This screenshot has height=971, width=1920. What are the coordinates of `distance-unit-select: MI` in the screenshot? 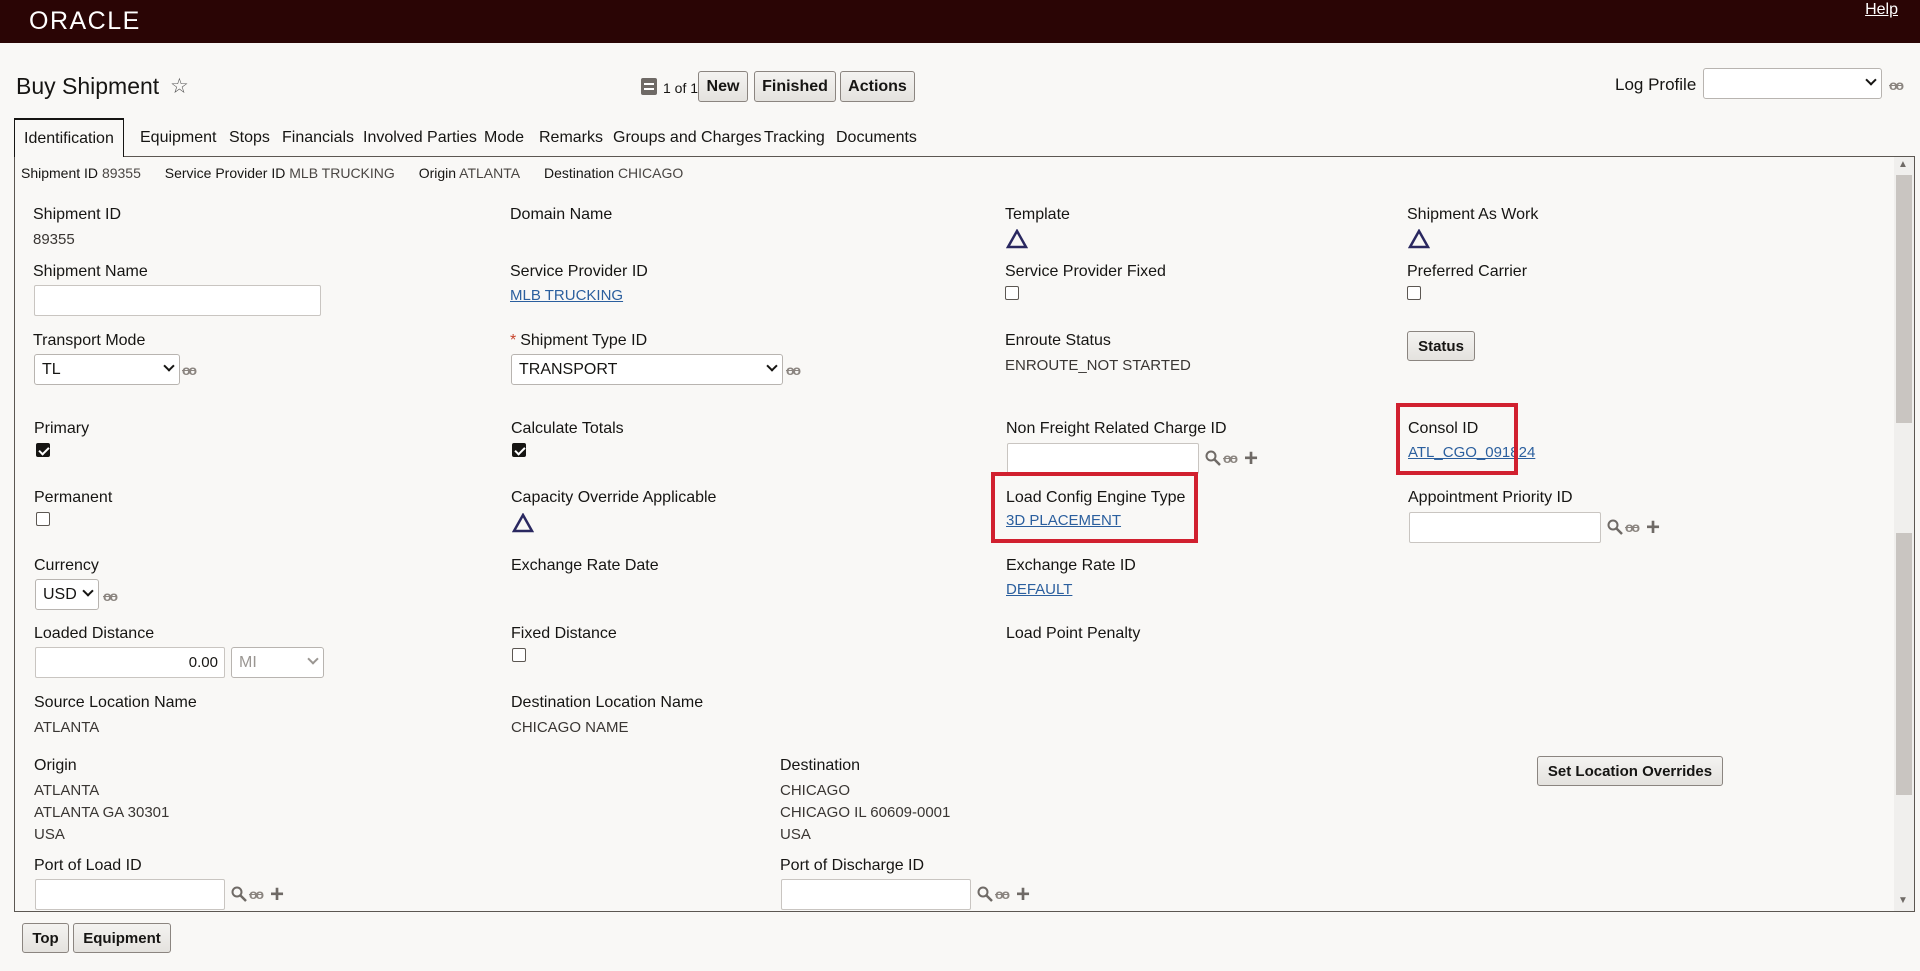 It's located at (277, 662).